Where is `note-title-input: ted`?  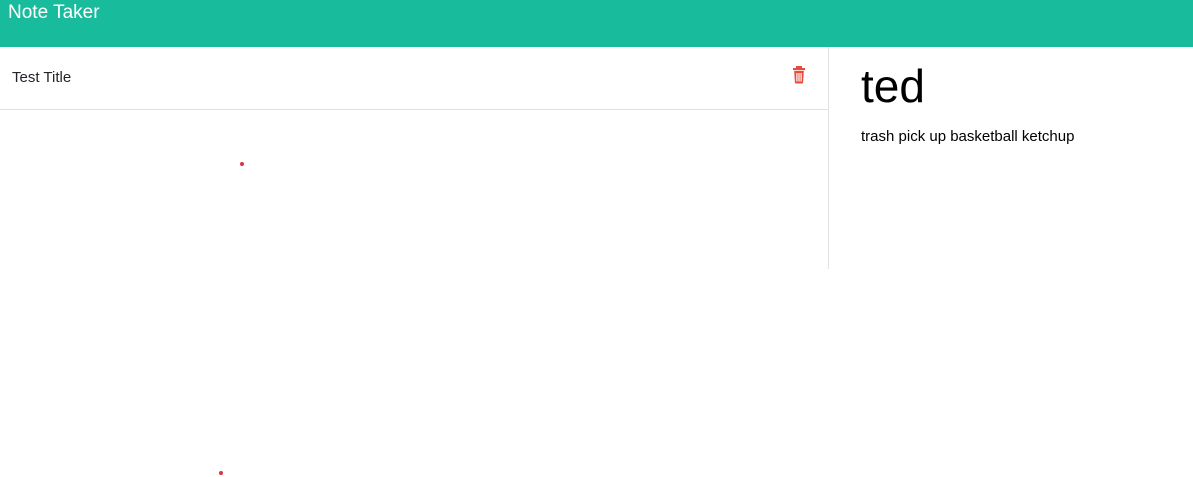
note-title-input: ted is located at coordinates (893, 86).